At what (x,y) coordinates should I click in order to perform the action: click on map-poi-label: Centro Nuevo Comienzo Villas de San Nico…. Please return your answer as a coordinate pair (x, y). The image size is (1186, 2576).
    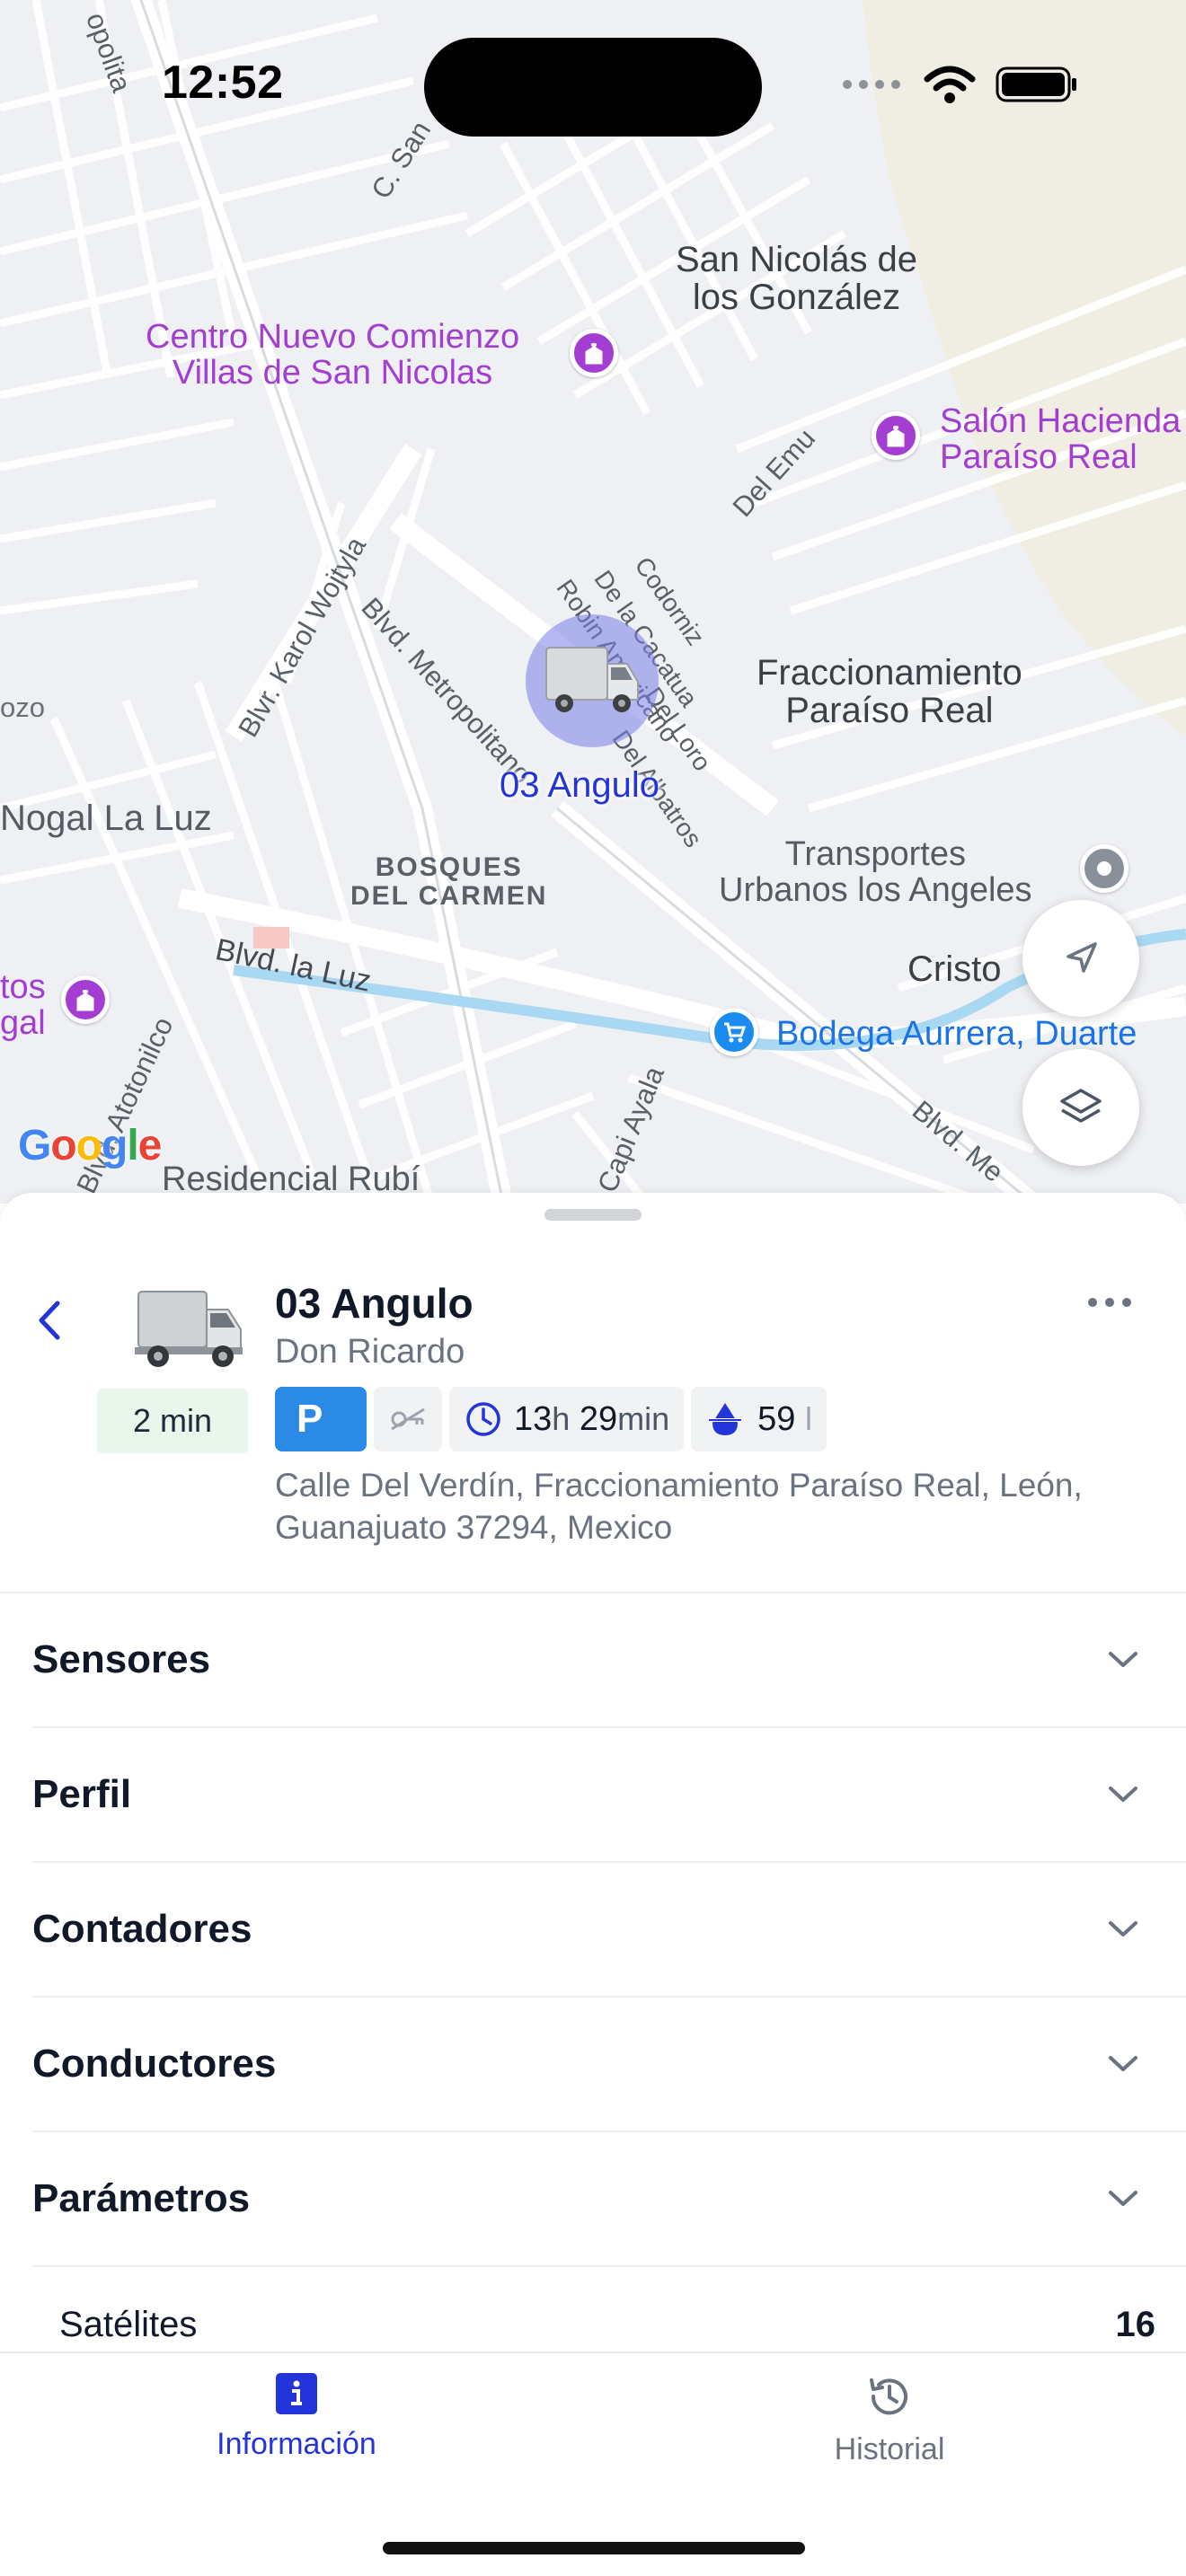
    Looking at the image, I should click on (333, 355).